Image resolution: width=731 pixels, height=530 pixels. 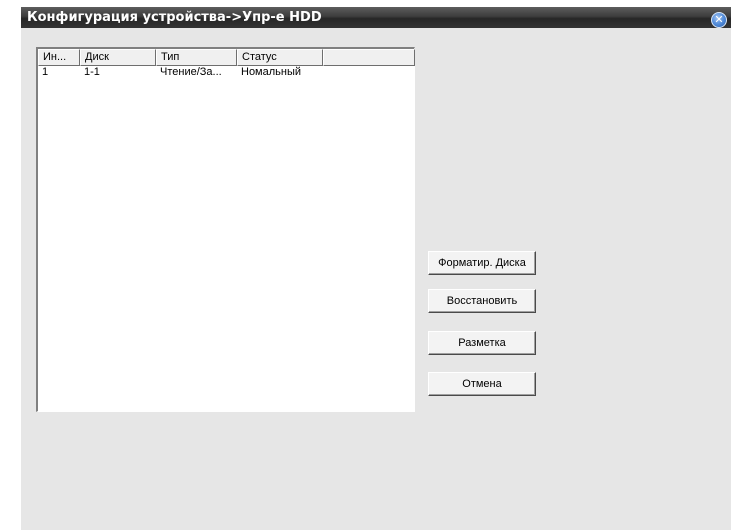 What do you see at coordinates (196, 57) in the screenshot?
I see `column-header-type: Тип` at bounding box center [196, 57].